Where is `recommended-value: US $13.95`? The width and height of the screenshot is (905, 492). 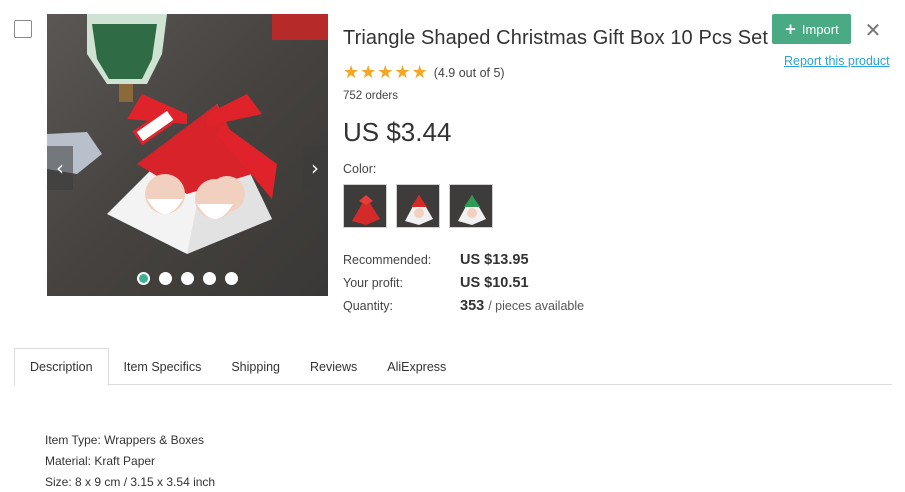 recommended-value: US $13.95 is located at coordinates (494, 260).